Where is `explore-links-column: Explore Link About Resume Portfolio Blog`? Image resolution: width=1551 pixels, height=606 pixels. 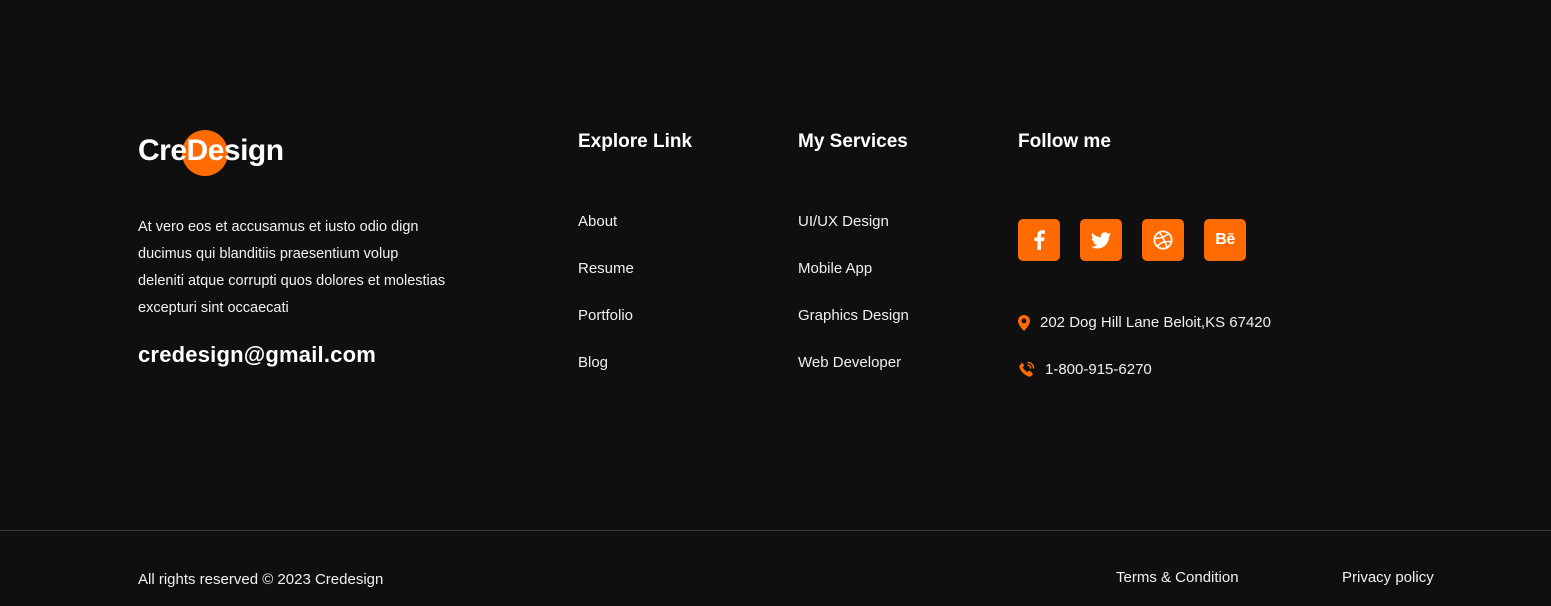
explore-links-column: Explore Link About Resume Portfolio Blog is located at coordinates (635, 265).